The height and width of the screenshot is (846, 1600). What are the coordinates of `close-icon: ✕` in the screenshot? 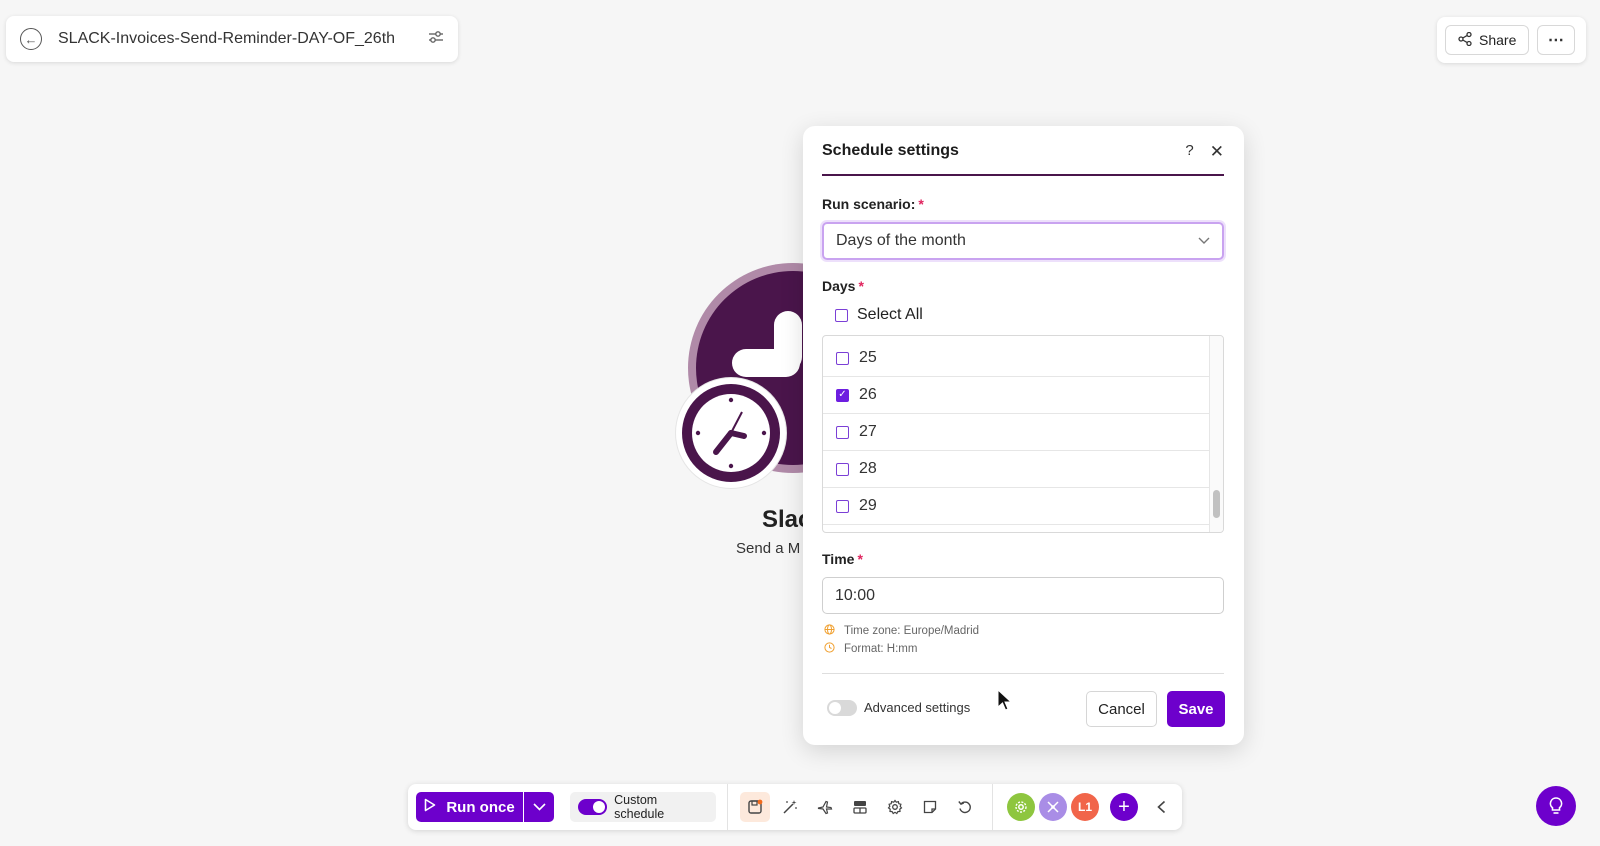 It's located at (1217, 152).